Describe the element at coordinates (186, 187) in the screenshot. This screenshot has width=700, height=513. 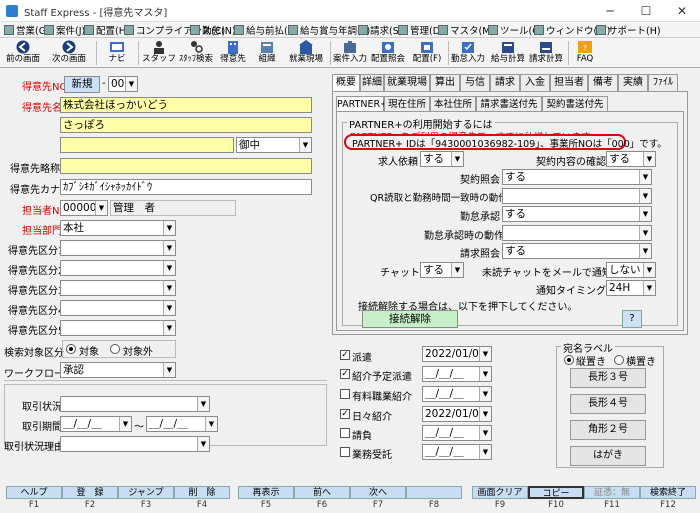
I see `kana-field: ｶﾌﾞｼｷｶﾞｲｼｬﾎｯｶｲﾄﾞｳ` at that location.